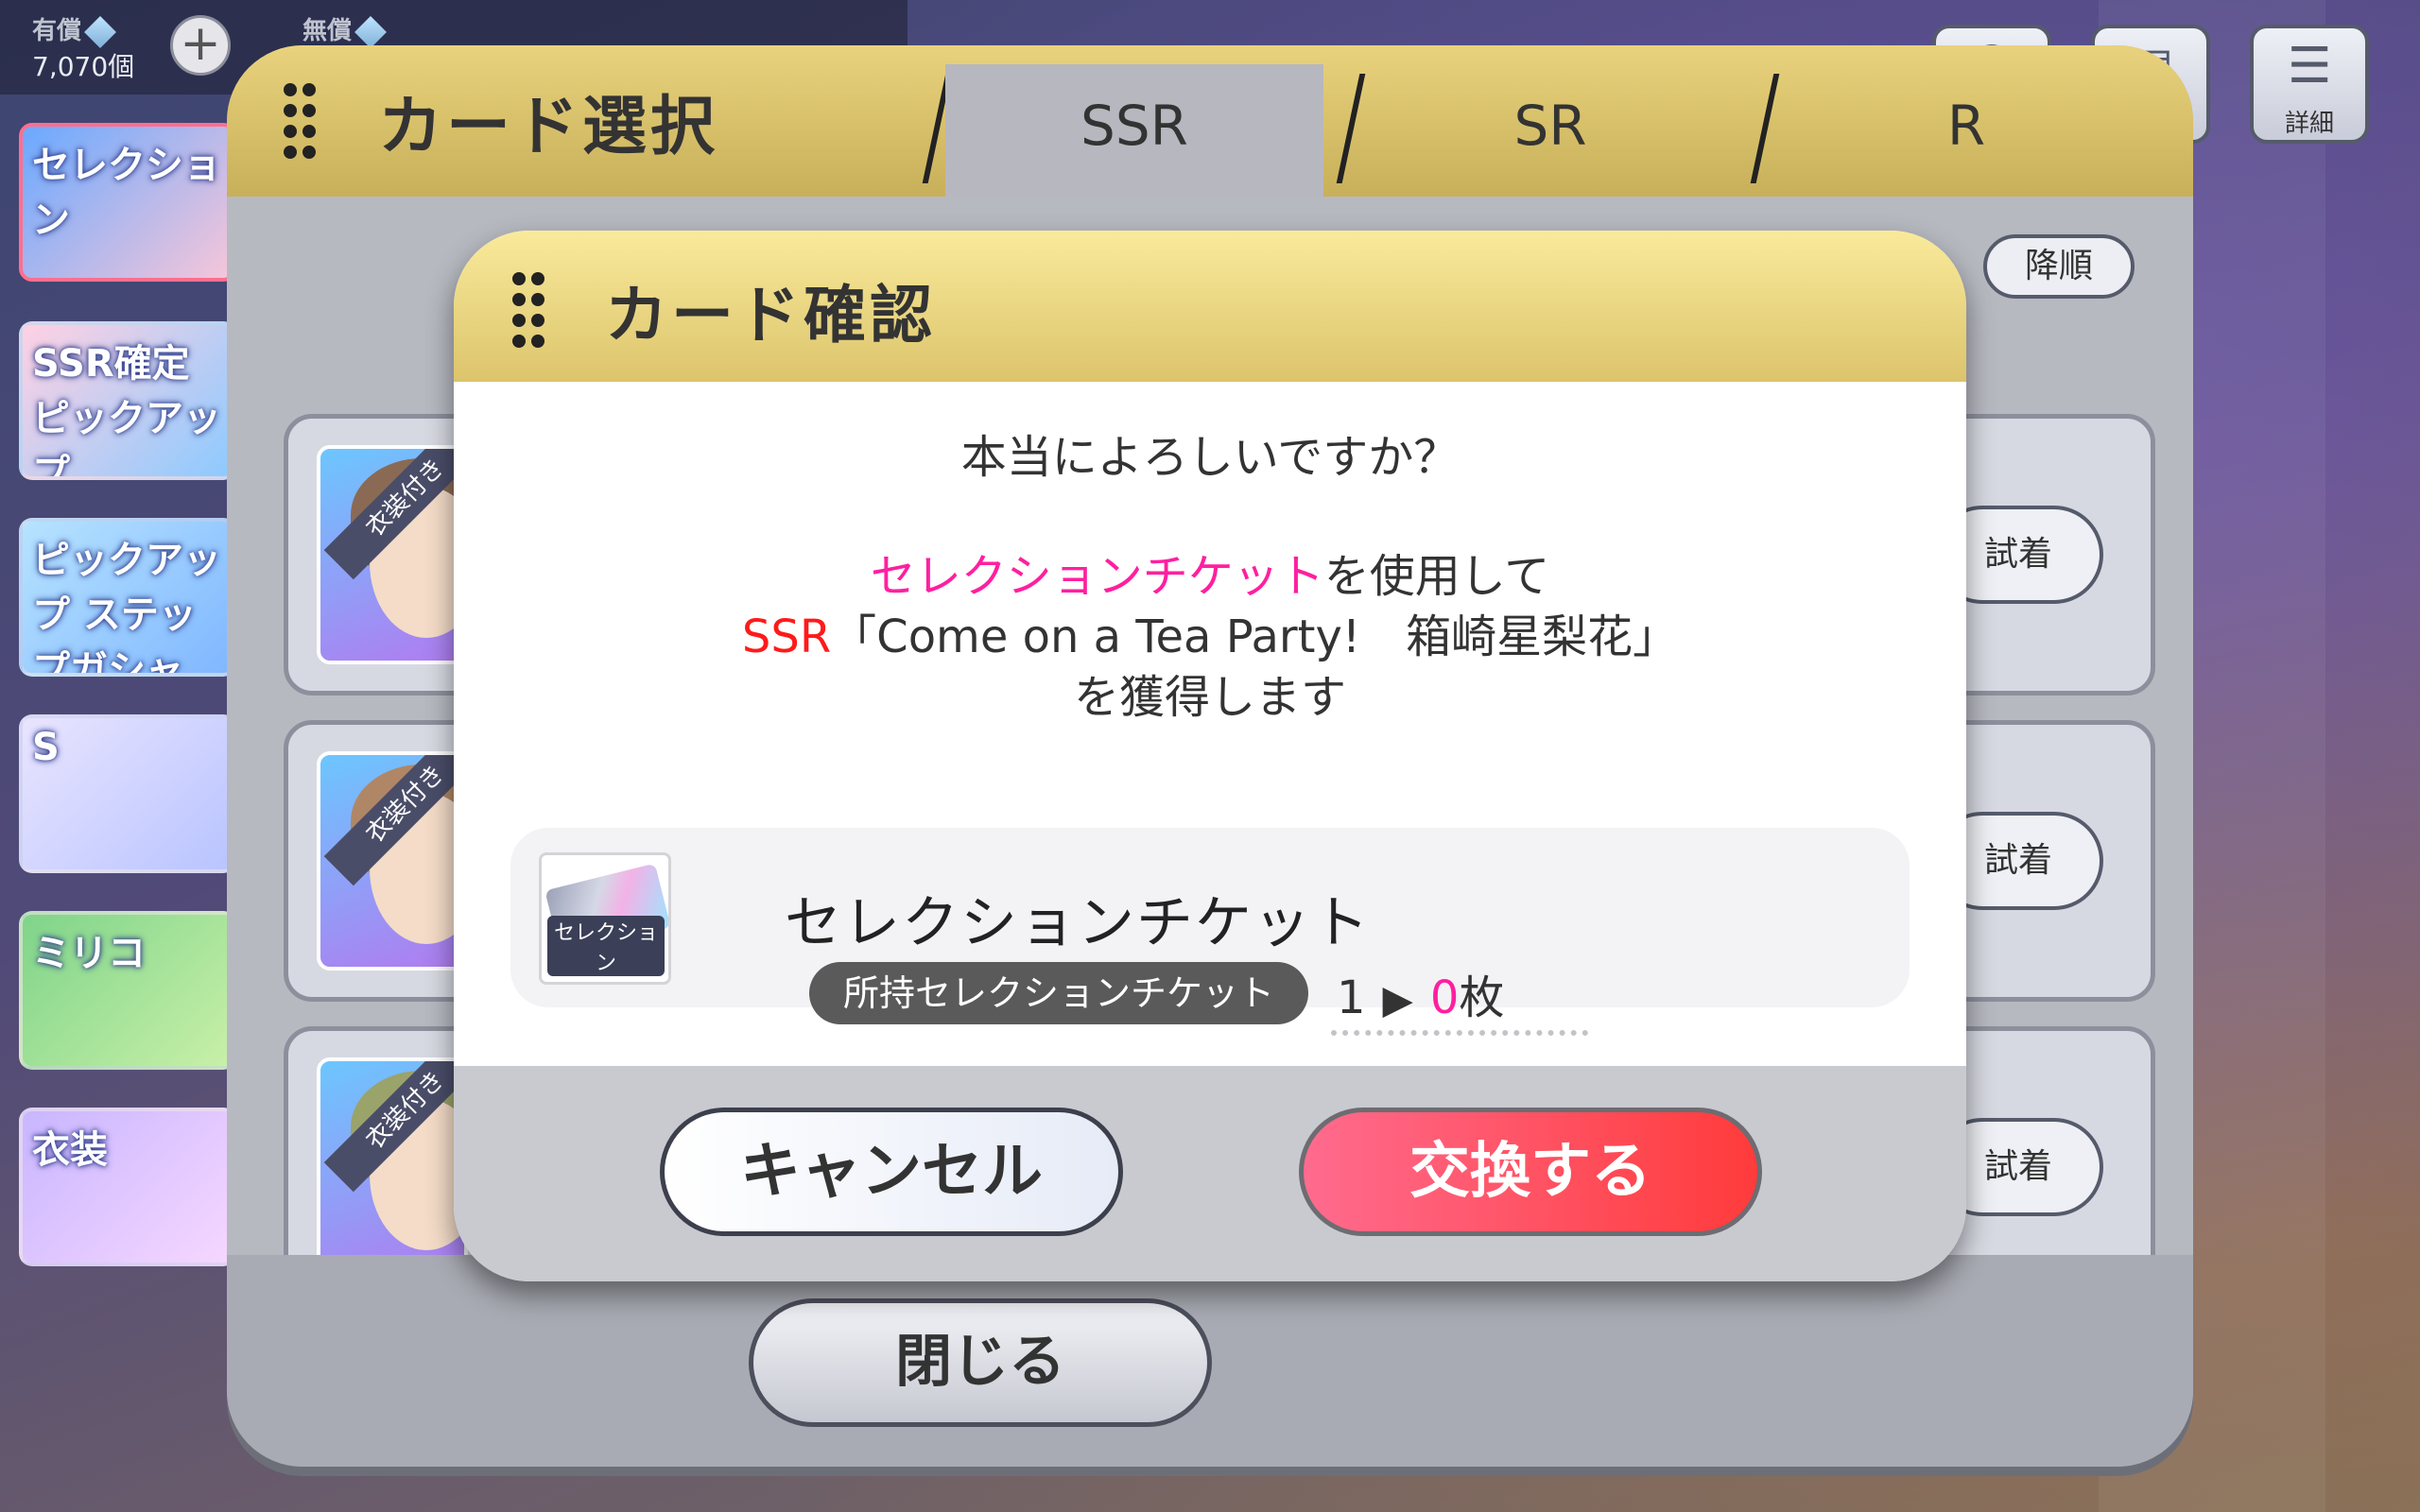 The image size is (2420, 1512). What do you see at coordinates (1966, 130) in the screenshot?
I see `tab-r: R` at bounding box center [1966, 130].